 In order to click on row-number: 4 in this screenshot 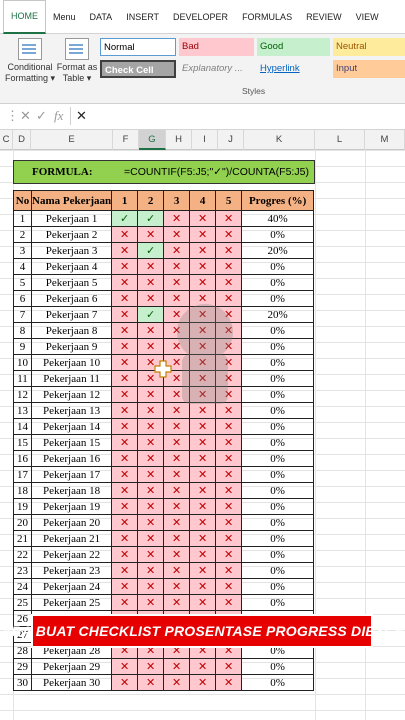, I will do `click(22, 266)`.